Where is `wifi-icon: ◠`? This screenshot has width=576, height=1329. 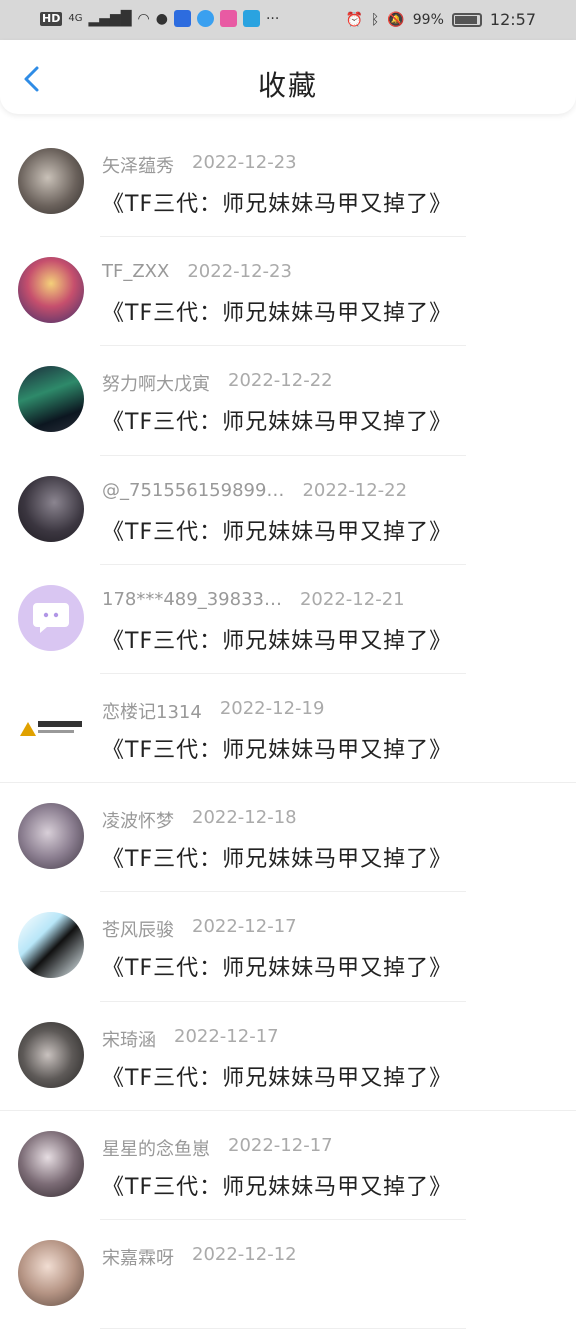 wifi-icon: ◠ is located at coordinates (143, 18).